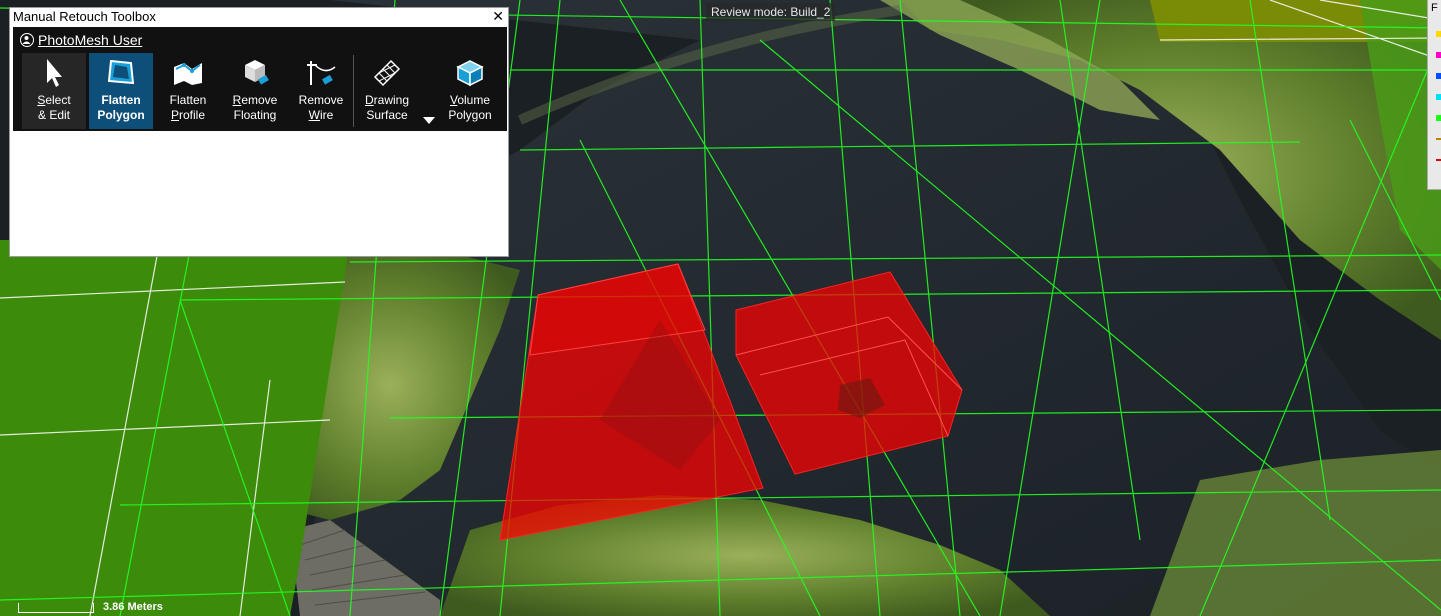 The width and height of the screenshot is (1441, 616). Describe the element at coordinates (353, 91) in the screenshot. I see `ribbon-separator` at that location.